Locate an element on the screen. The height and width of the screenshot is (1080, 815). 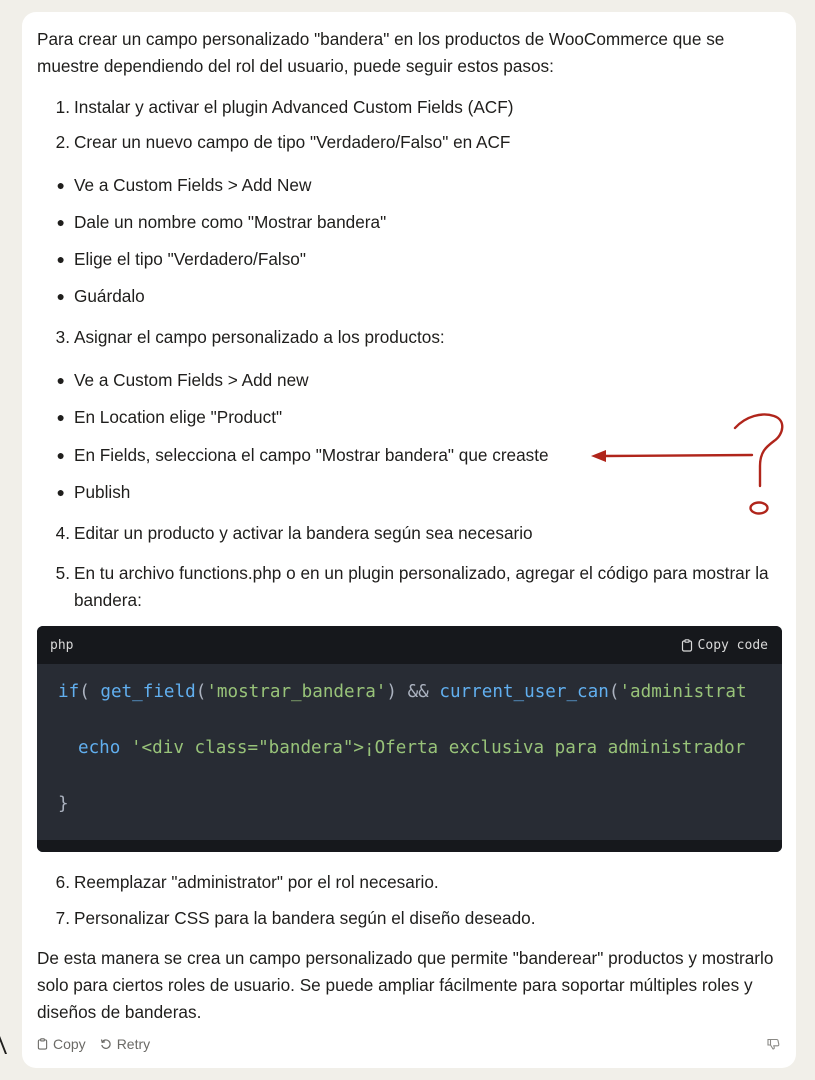
thumbs-down-icon is located at coordinates (773, 1044).